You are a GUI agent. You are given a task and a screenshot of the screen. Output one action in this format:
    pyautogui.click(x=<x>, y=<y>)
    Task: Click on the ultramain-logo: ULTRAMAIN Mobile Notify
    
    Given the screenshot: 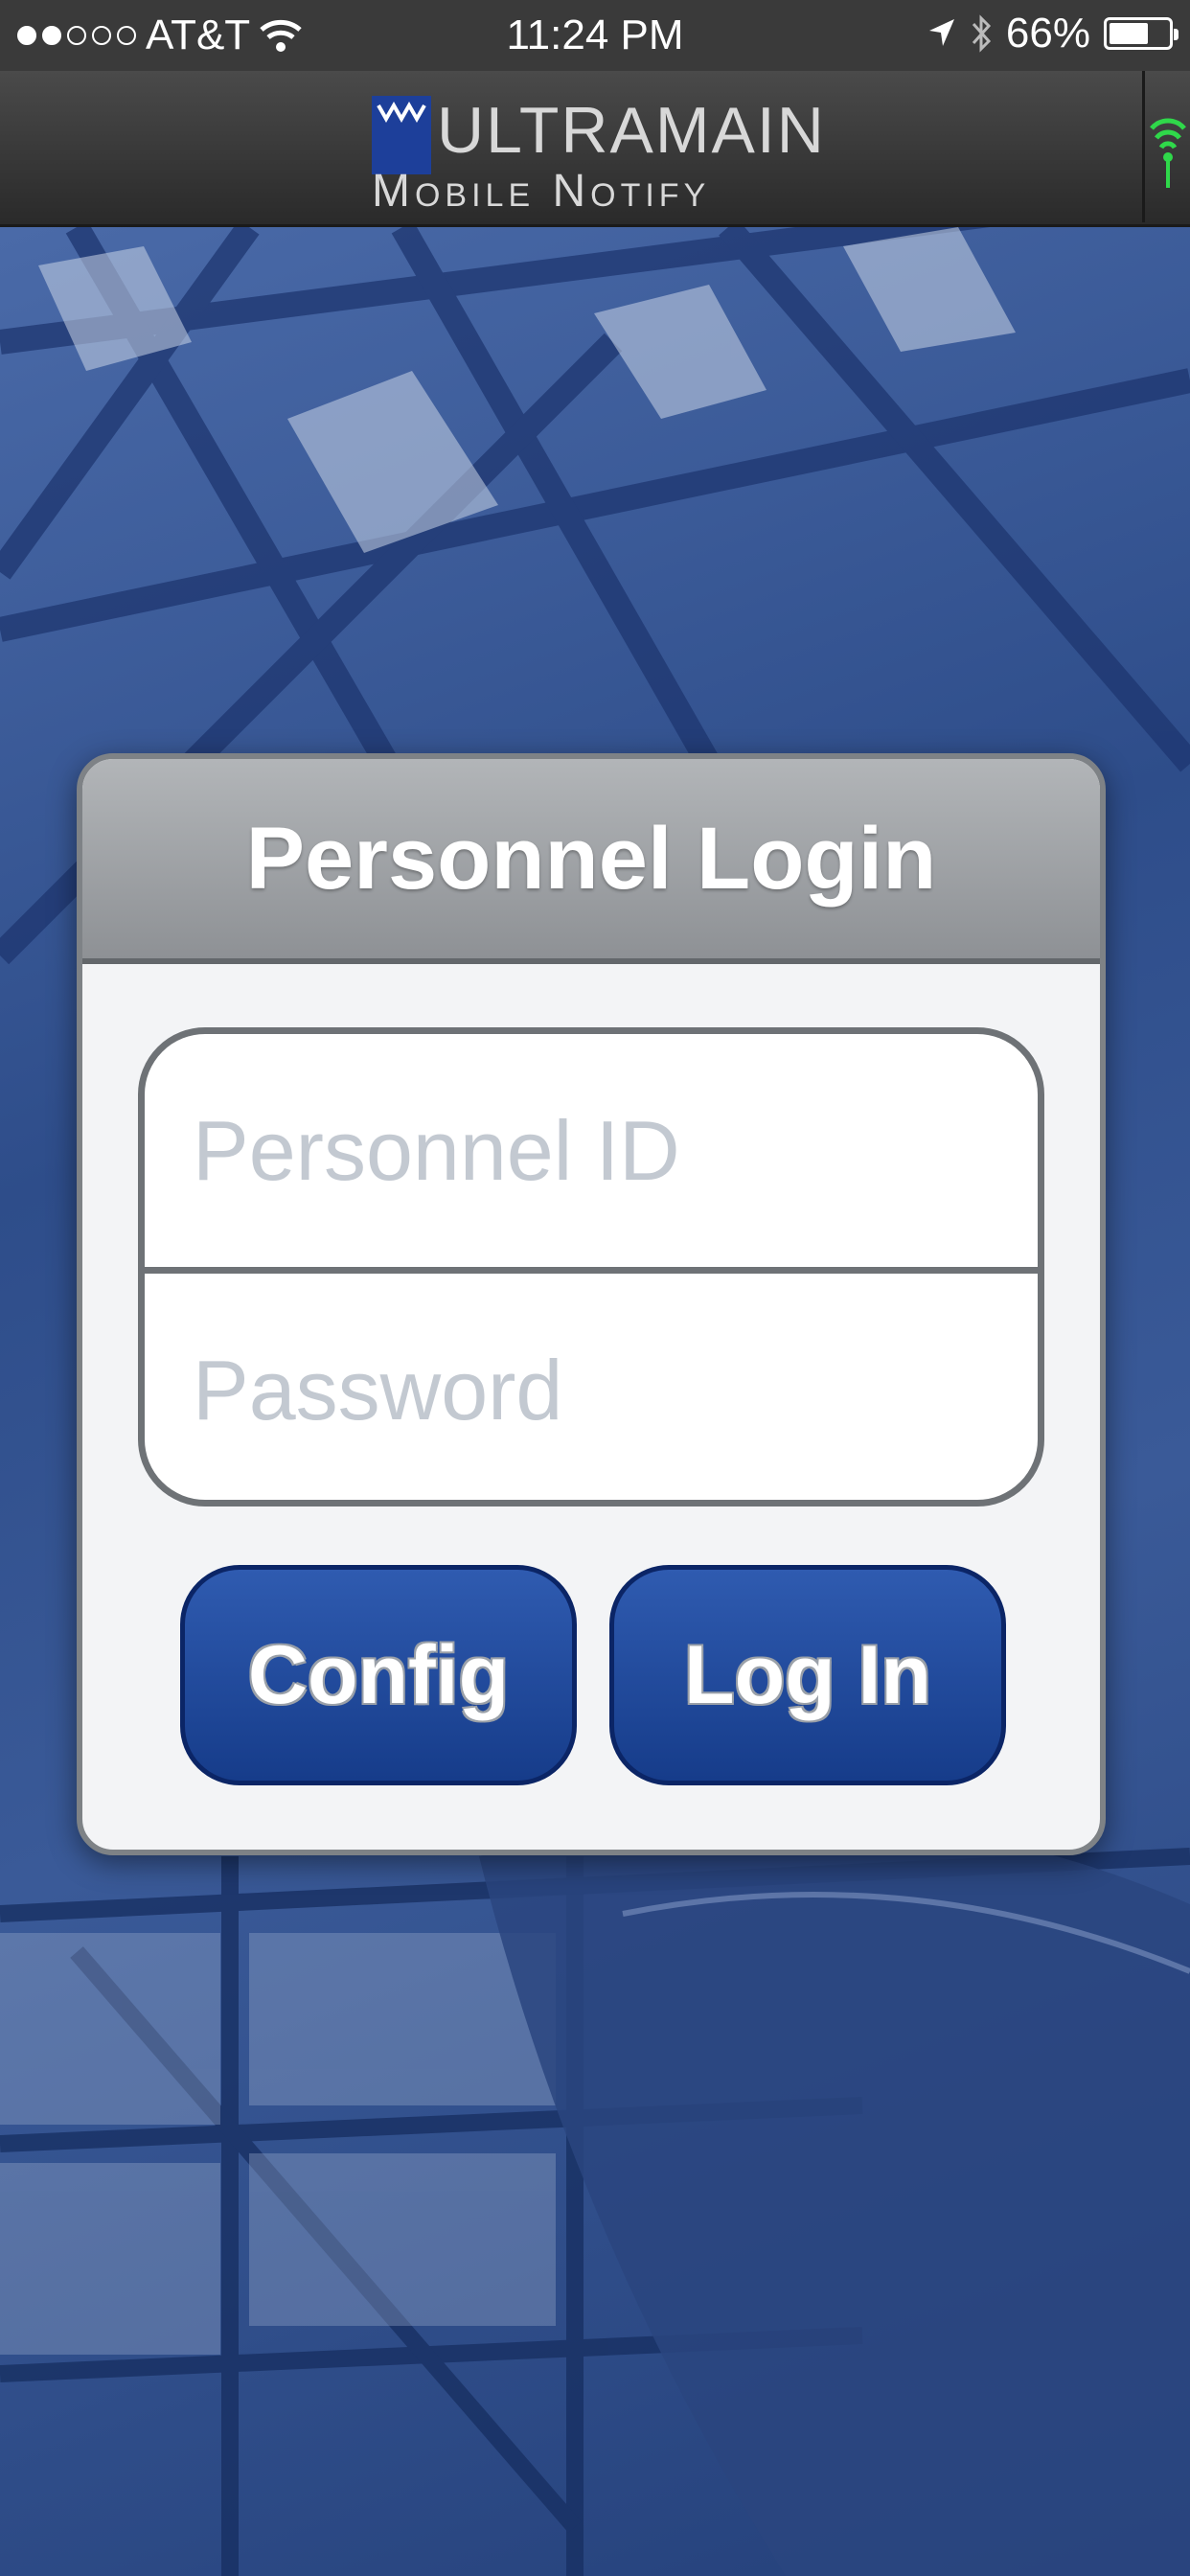 What is the action you would take?
    pyautogui.click(x=598, y=149)
    